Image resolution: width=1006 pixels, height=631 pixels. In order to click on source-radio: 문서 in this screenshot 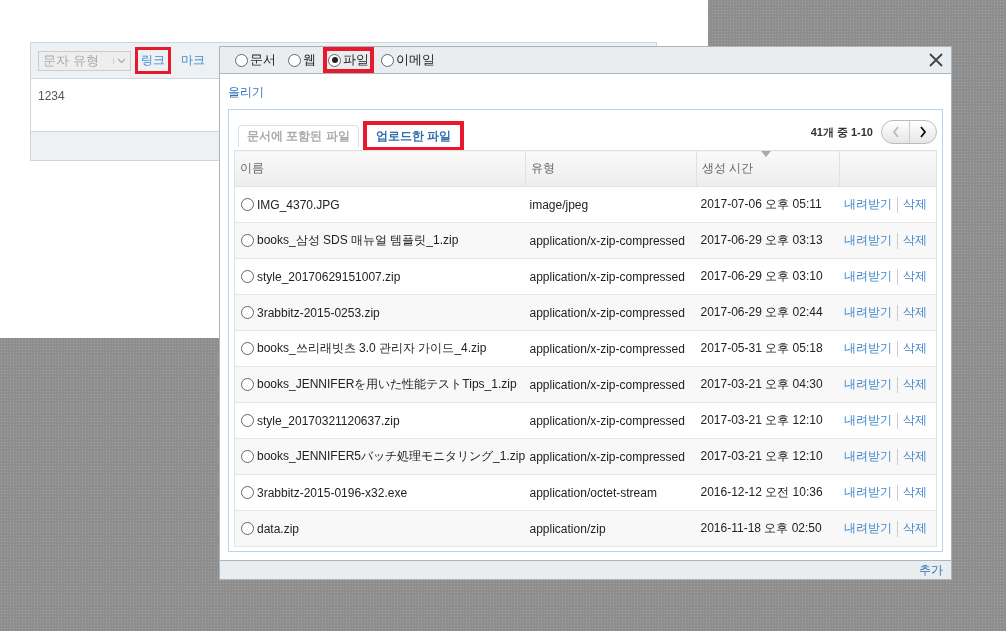, I will do `click(255, 60)`.